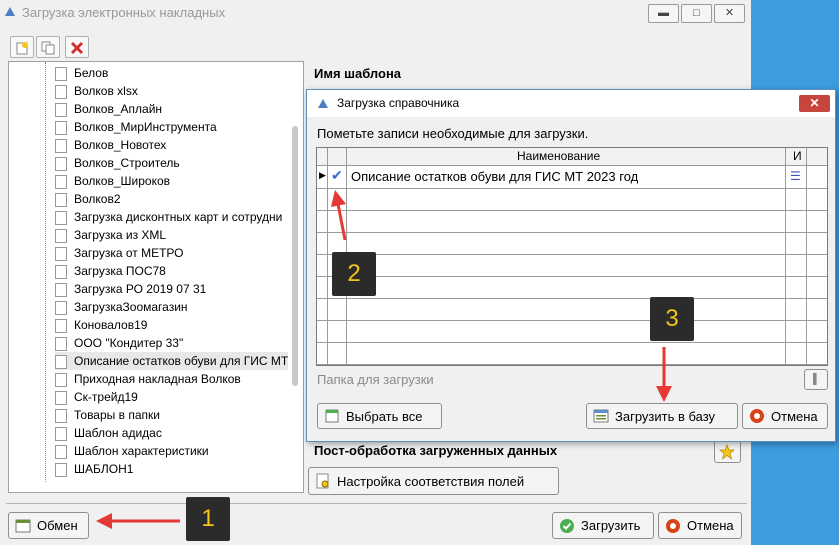  What do you see at coordinates (672, 319) in the screenshot?
I see `annotation-badge-3: 3` at bounding box center [672, 319].